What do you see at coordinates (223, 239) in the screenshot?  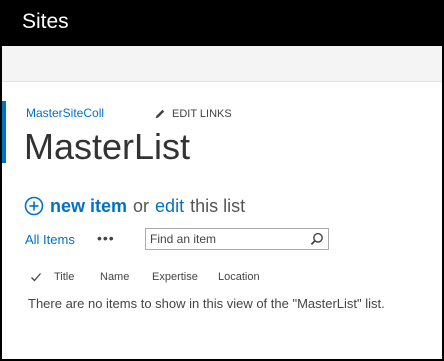 I see `search-input` at bounding box center [223, 239].